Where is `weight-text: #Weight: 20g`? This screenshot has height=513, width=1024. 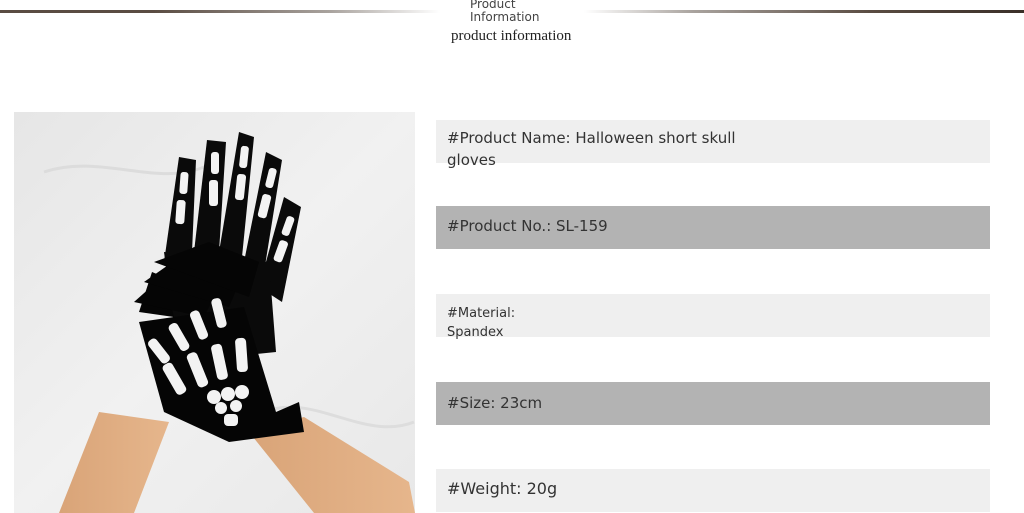 weight-text: #Weight: 20g is located at coordinates (502, 488).